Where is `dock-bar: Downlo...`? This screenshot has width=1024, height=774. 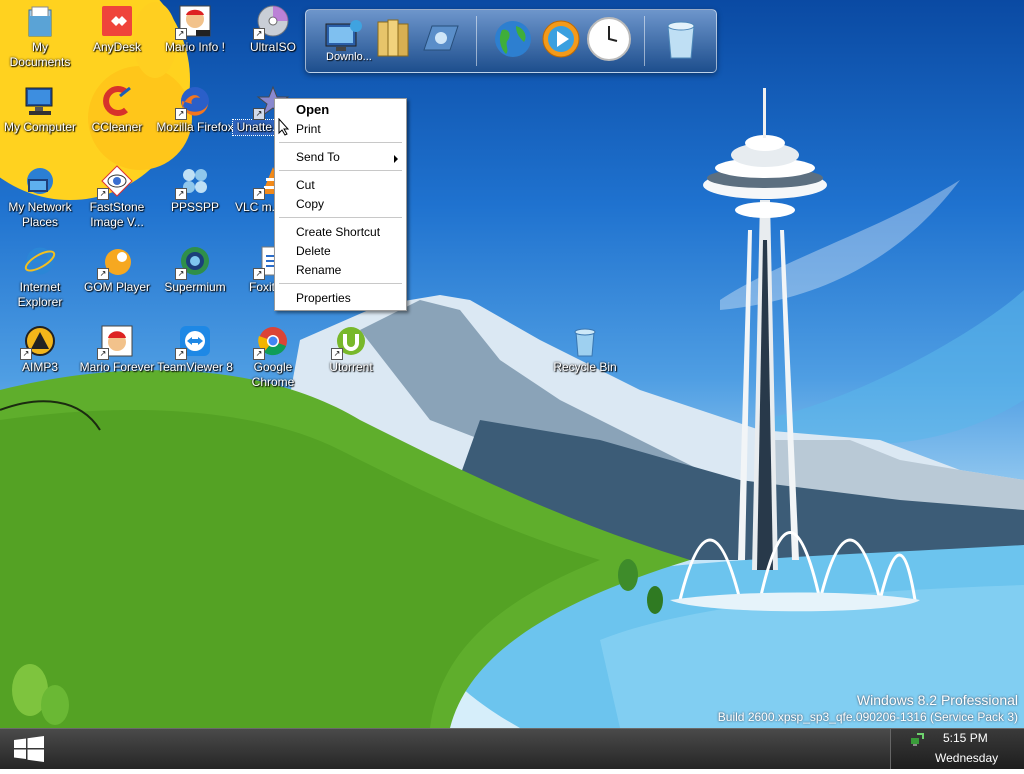 dock-bar: Downlo... is located at coordinates (511, 41).